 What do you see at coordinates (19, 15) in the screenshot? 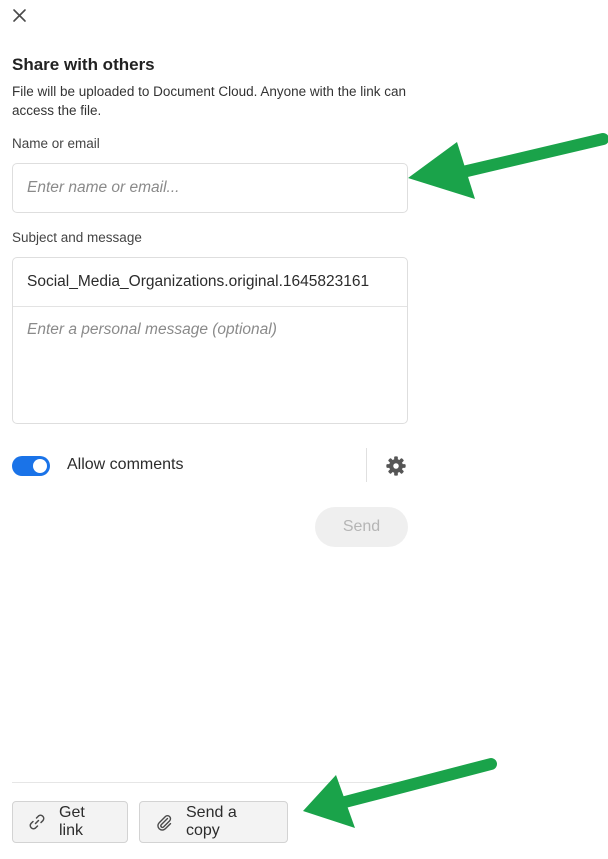
I see `close-icon` at bounding box center [19, 15].